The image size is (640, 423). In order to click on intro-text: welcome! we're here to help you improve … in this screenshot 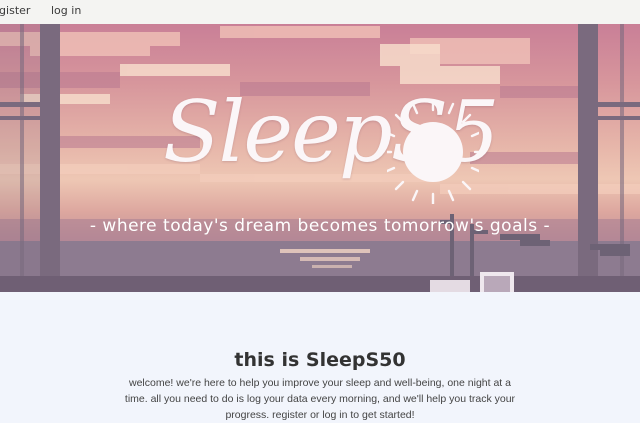, I will do `click(320, 398)`.